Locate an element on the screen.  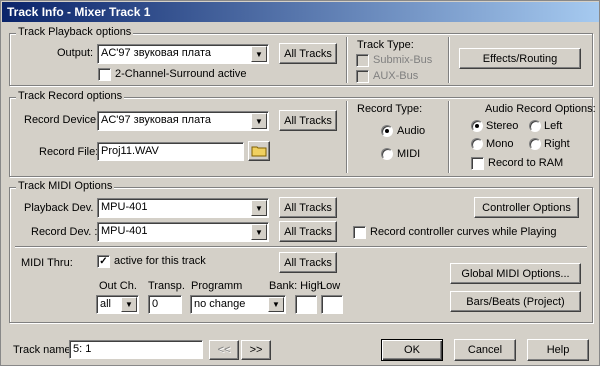
thru-active-checkbox: ✓ is located at coordinates (103, 261).